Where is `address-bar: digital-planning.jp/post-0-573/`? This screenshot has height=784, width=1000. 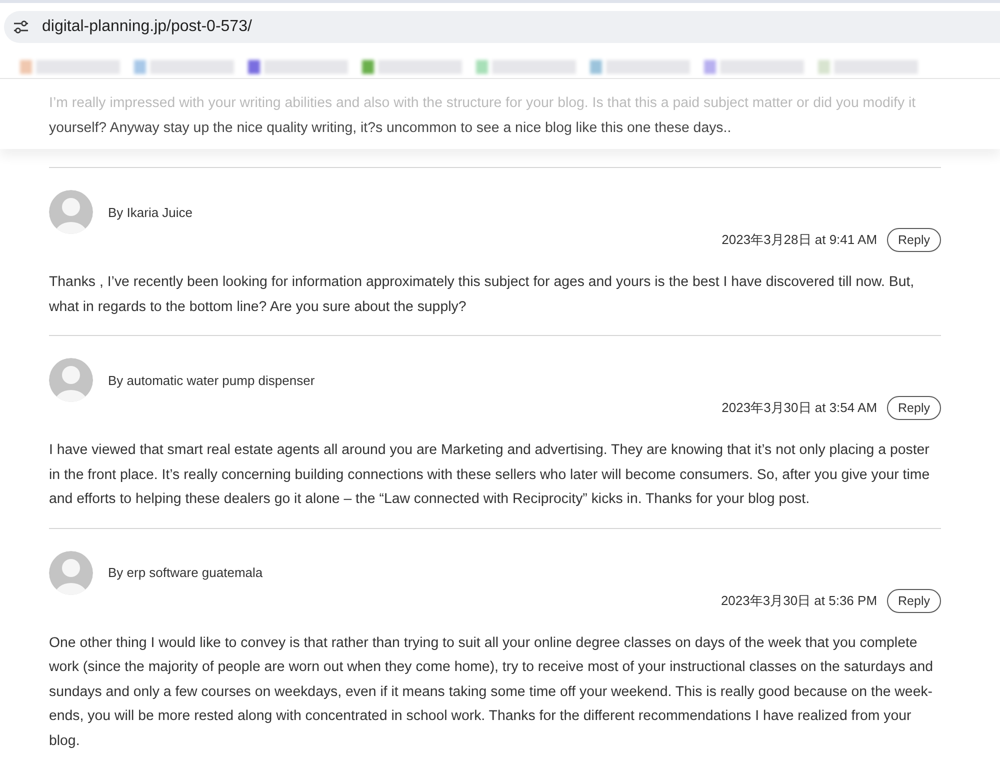
address-bar: digital-planning.jp/post-0-573/ is located at coordinates (502, 27).